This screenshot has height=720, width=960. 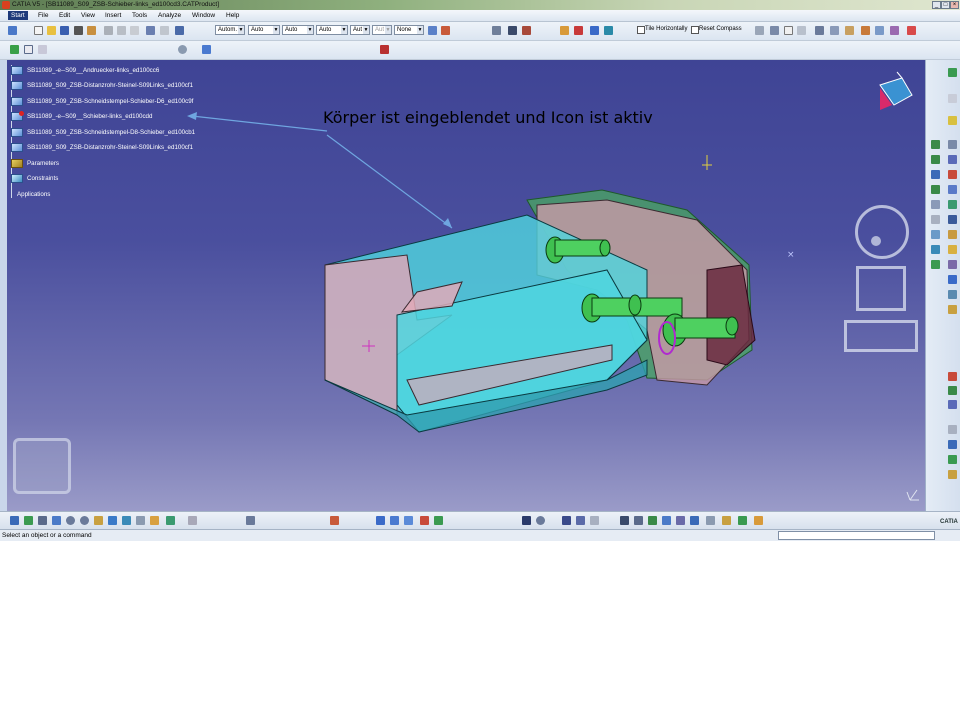 I want to click on view-c-icon, so click(x=710, y=520).